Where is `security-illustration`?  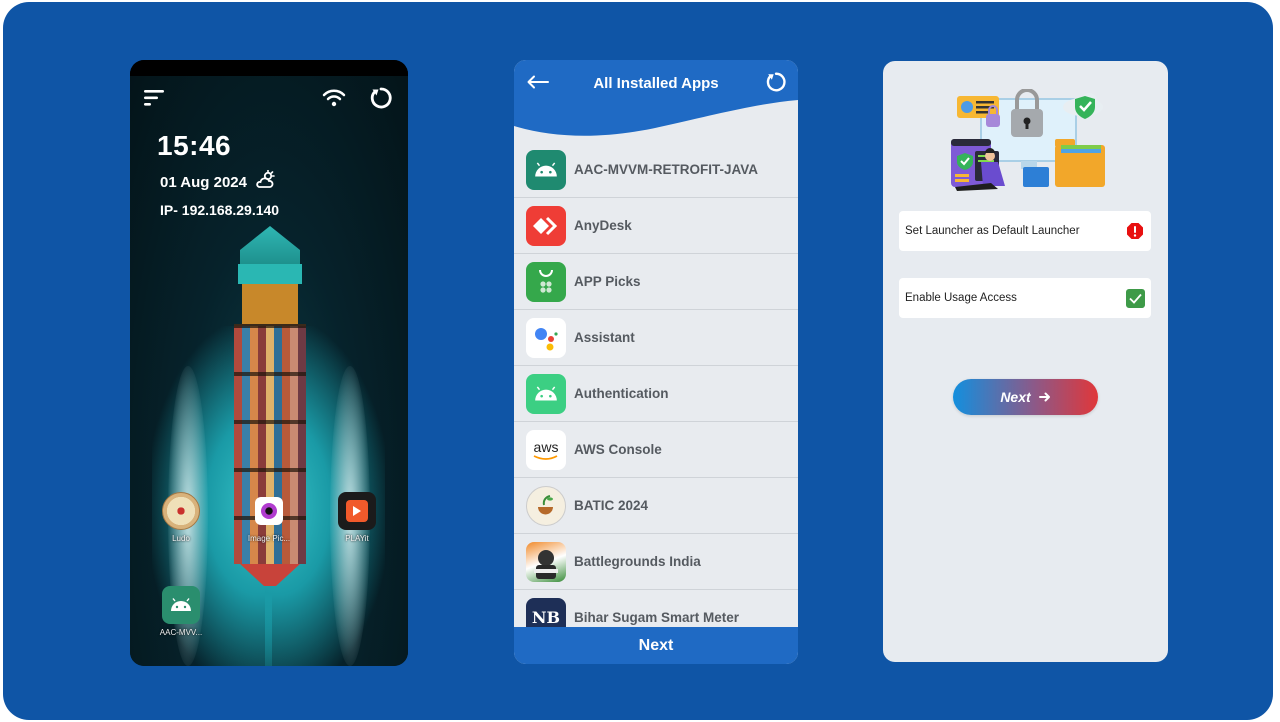 security-illustration is located at coordinates (1028, 140).